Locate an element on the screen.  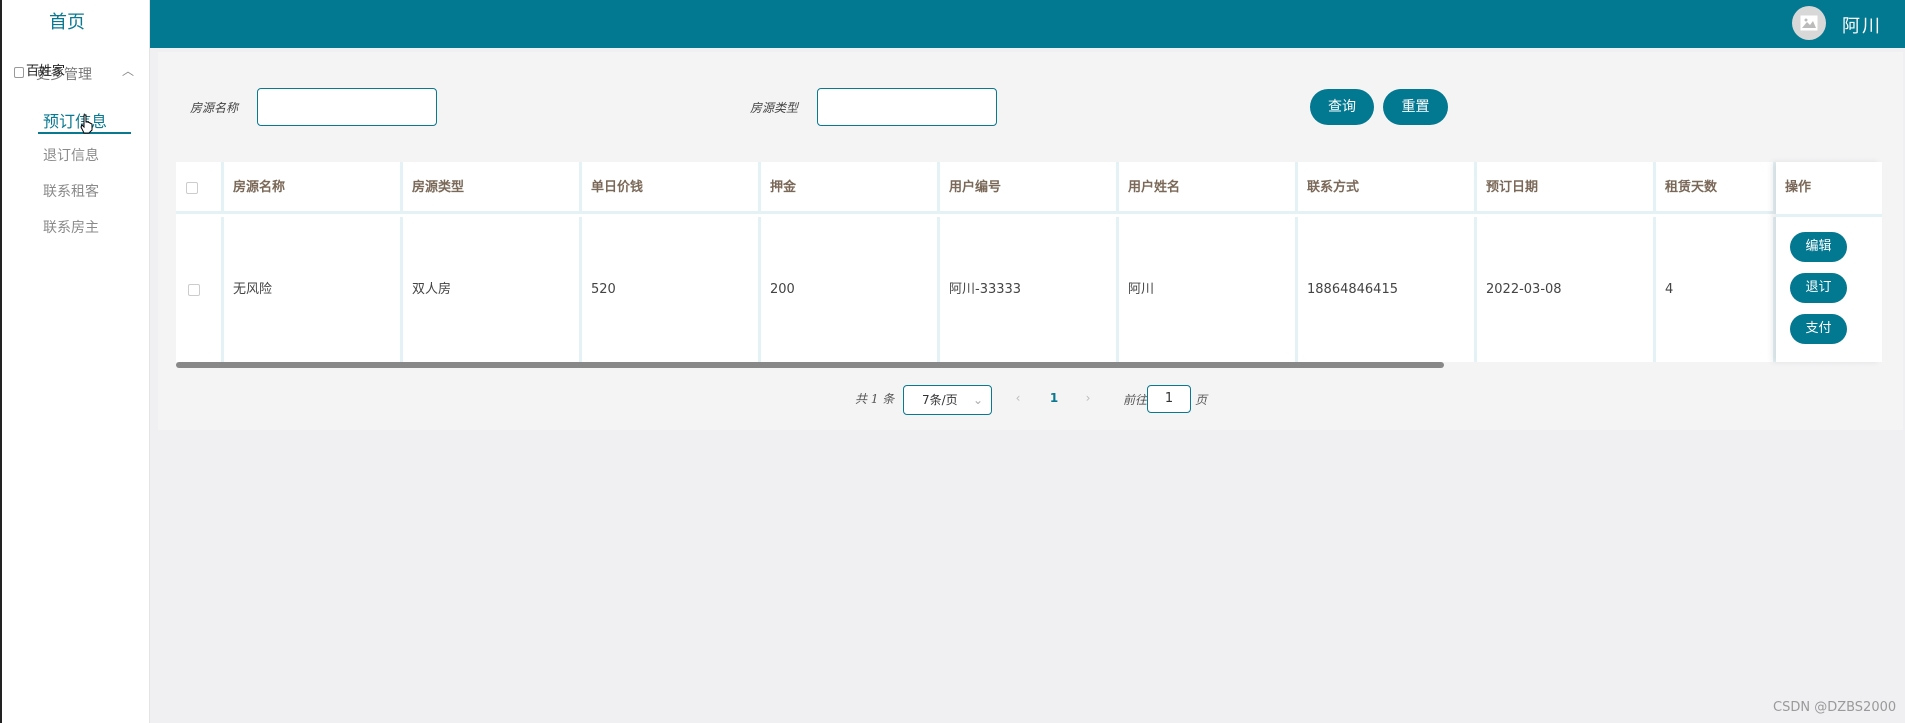
table-cell: 双人房 is located at coordinates (492, 289).